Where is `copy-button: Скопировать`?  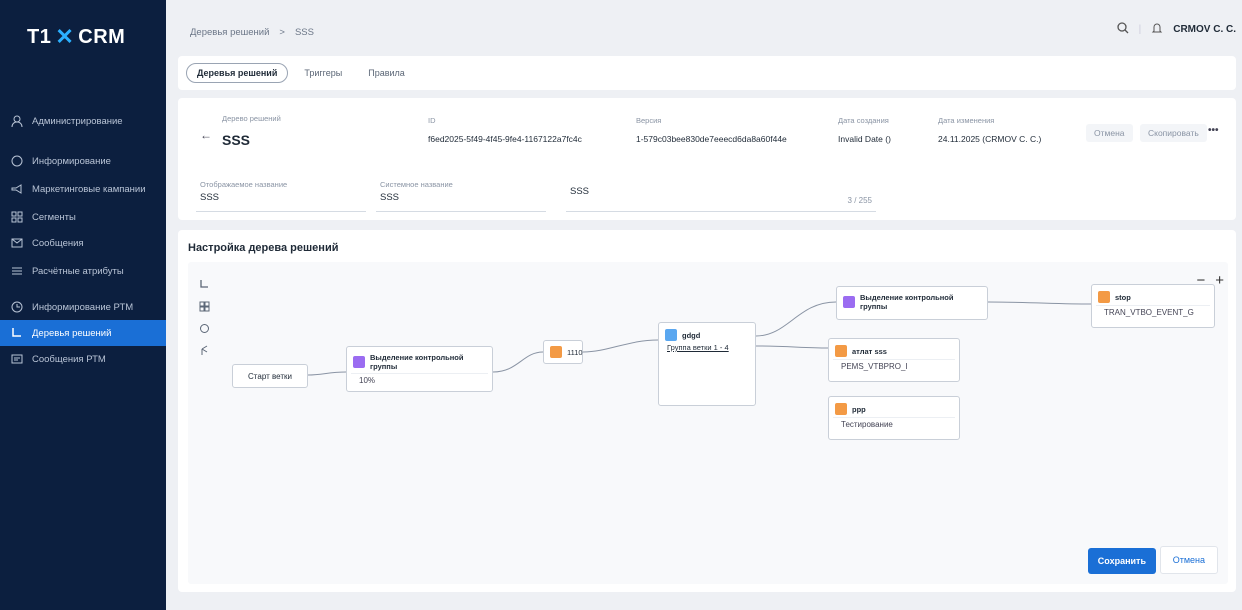
copy-button: Скопировать is located at coordinates (1173, 133).